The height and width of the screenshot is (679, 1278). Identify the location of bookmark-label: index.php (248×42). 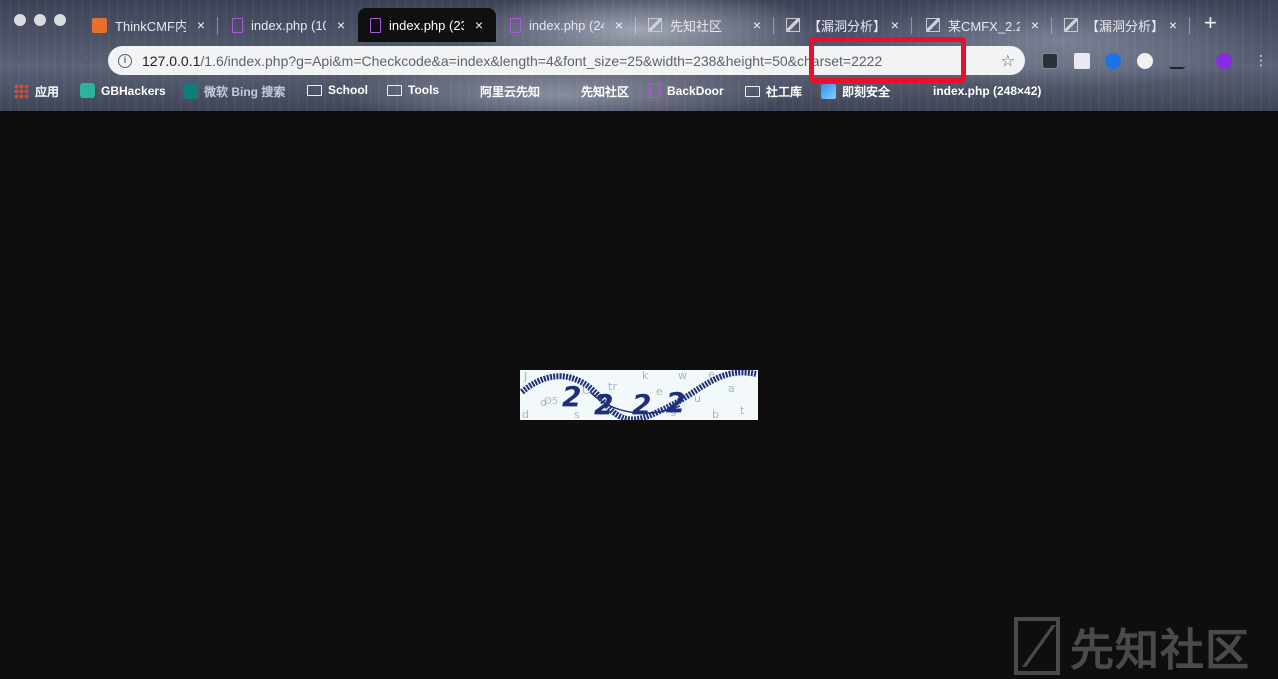
(987, 90).